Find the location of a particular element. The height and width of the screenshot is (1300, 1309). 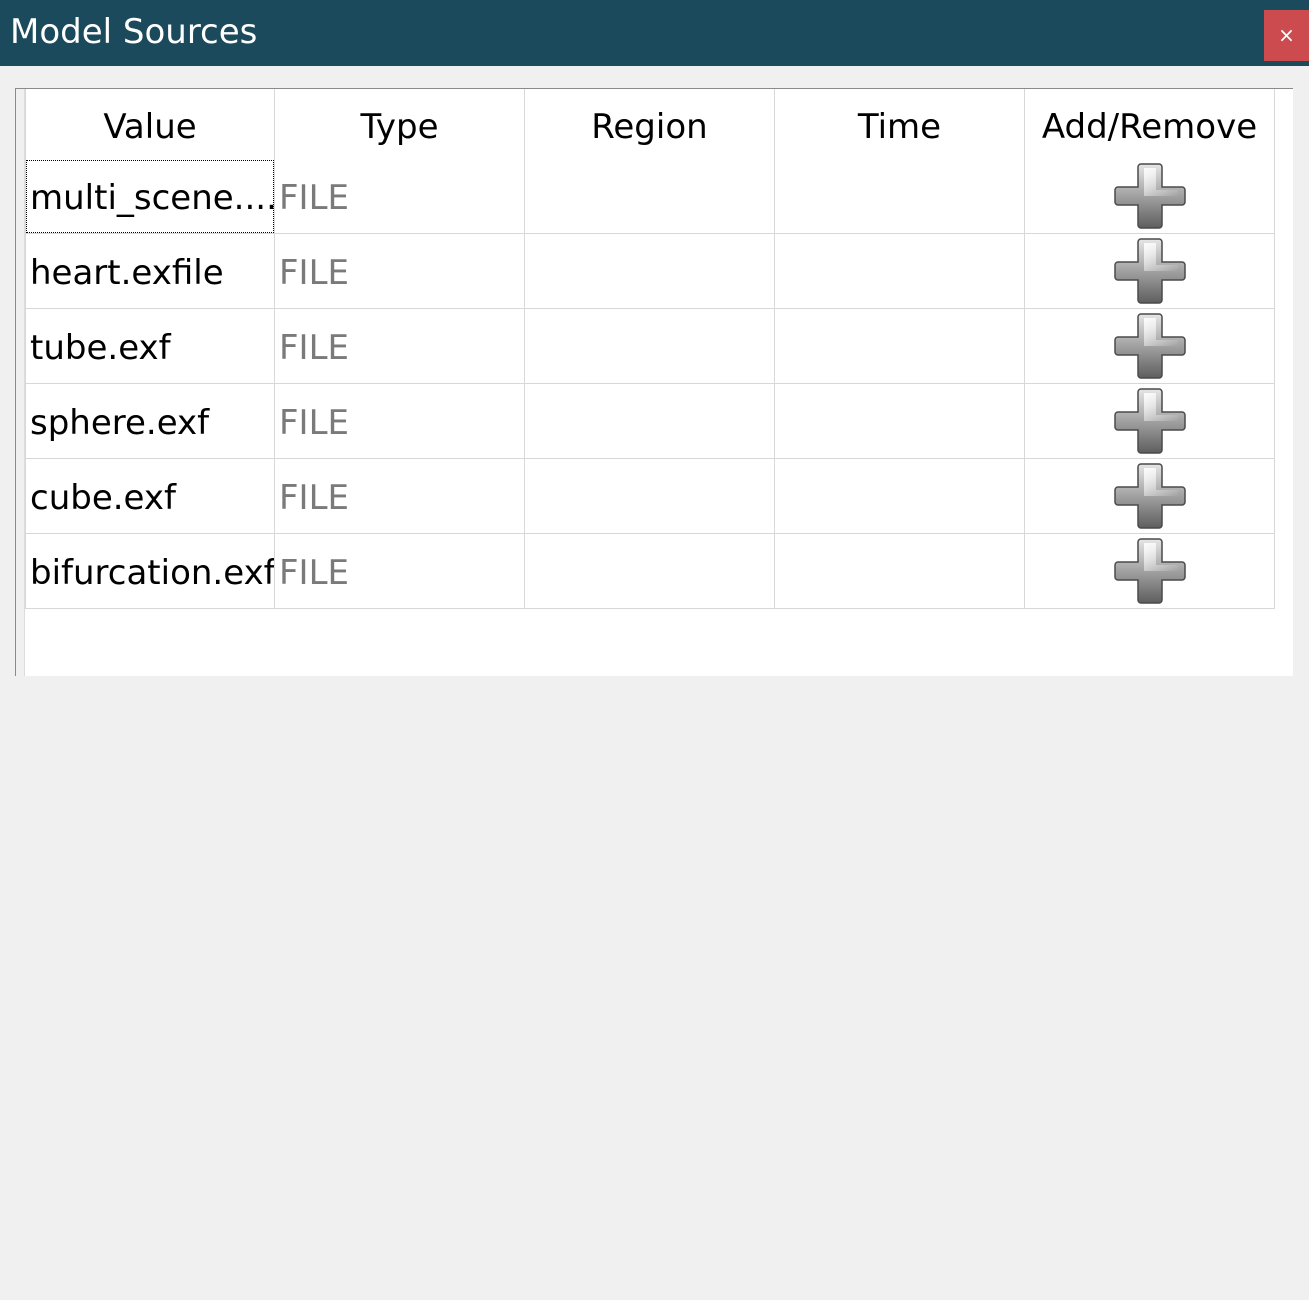

table-row: tube.exf FILE is located at coordinates (651, 346).